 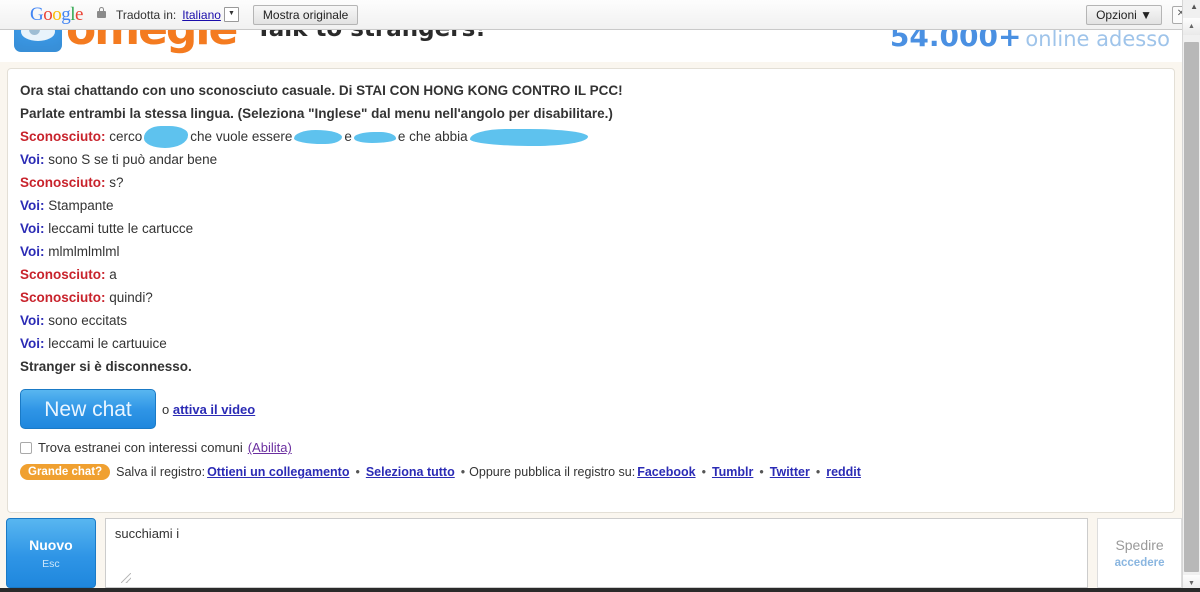 What do you see at coordinates (1194, 6) in the screenshot?
I see `scroll-up-arrow-icon: ▲` at bounding box center [1194, 6].